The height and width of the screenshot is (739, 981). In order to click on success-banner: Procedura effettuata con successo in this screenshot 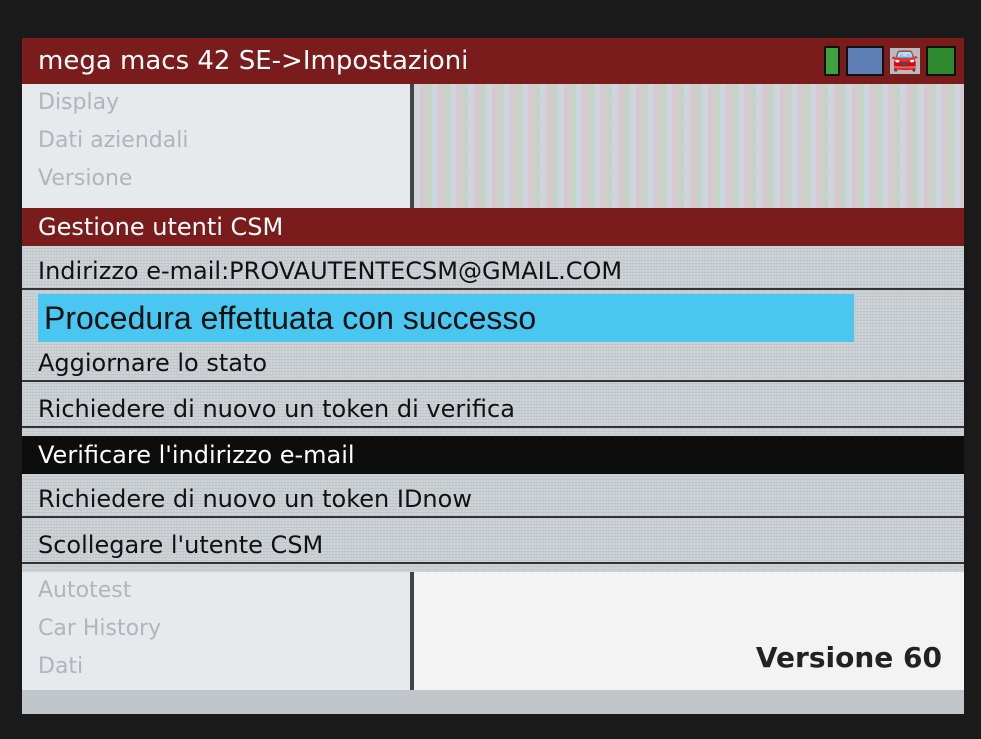, I will do `click(446, 318)`.